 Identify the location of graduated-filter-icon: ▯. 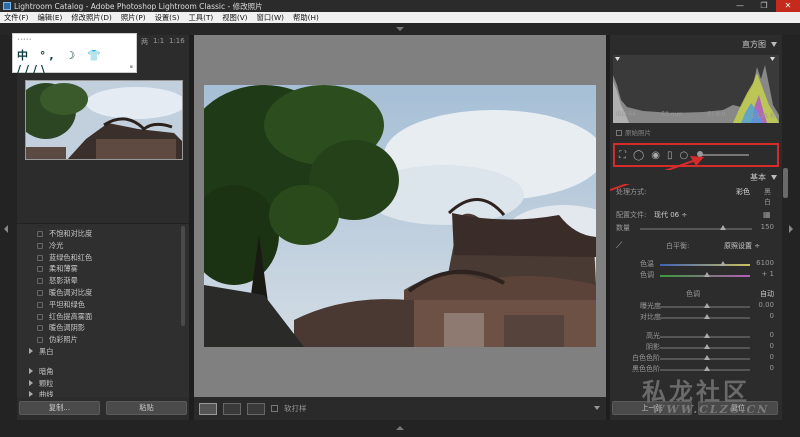
(670, 155).